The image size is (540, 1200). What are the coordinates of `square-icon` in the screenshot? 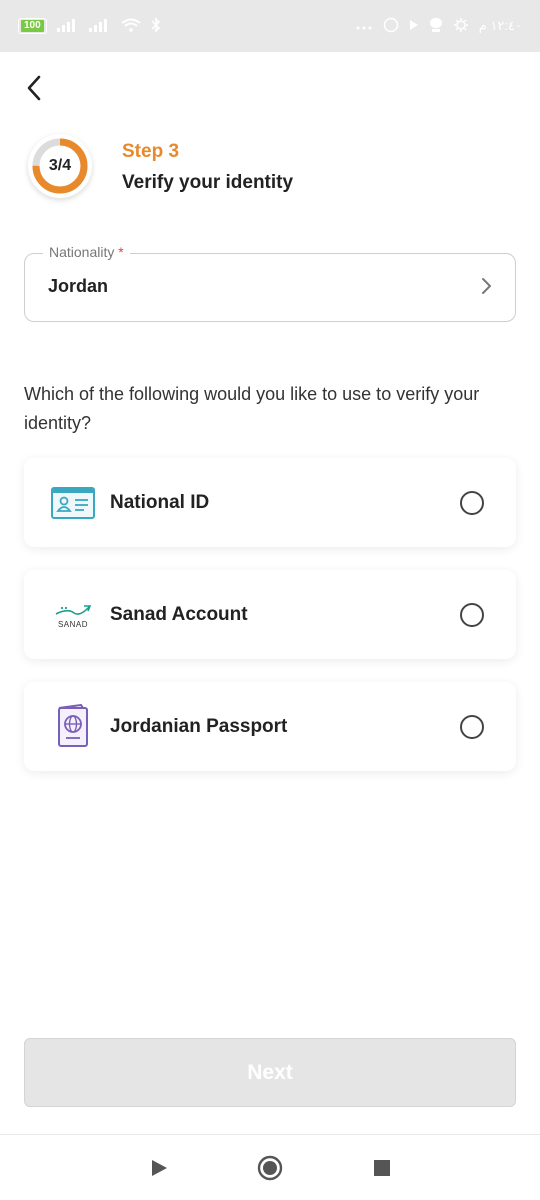 It's located at (382, 1168).